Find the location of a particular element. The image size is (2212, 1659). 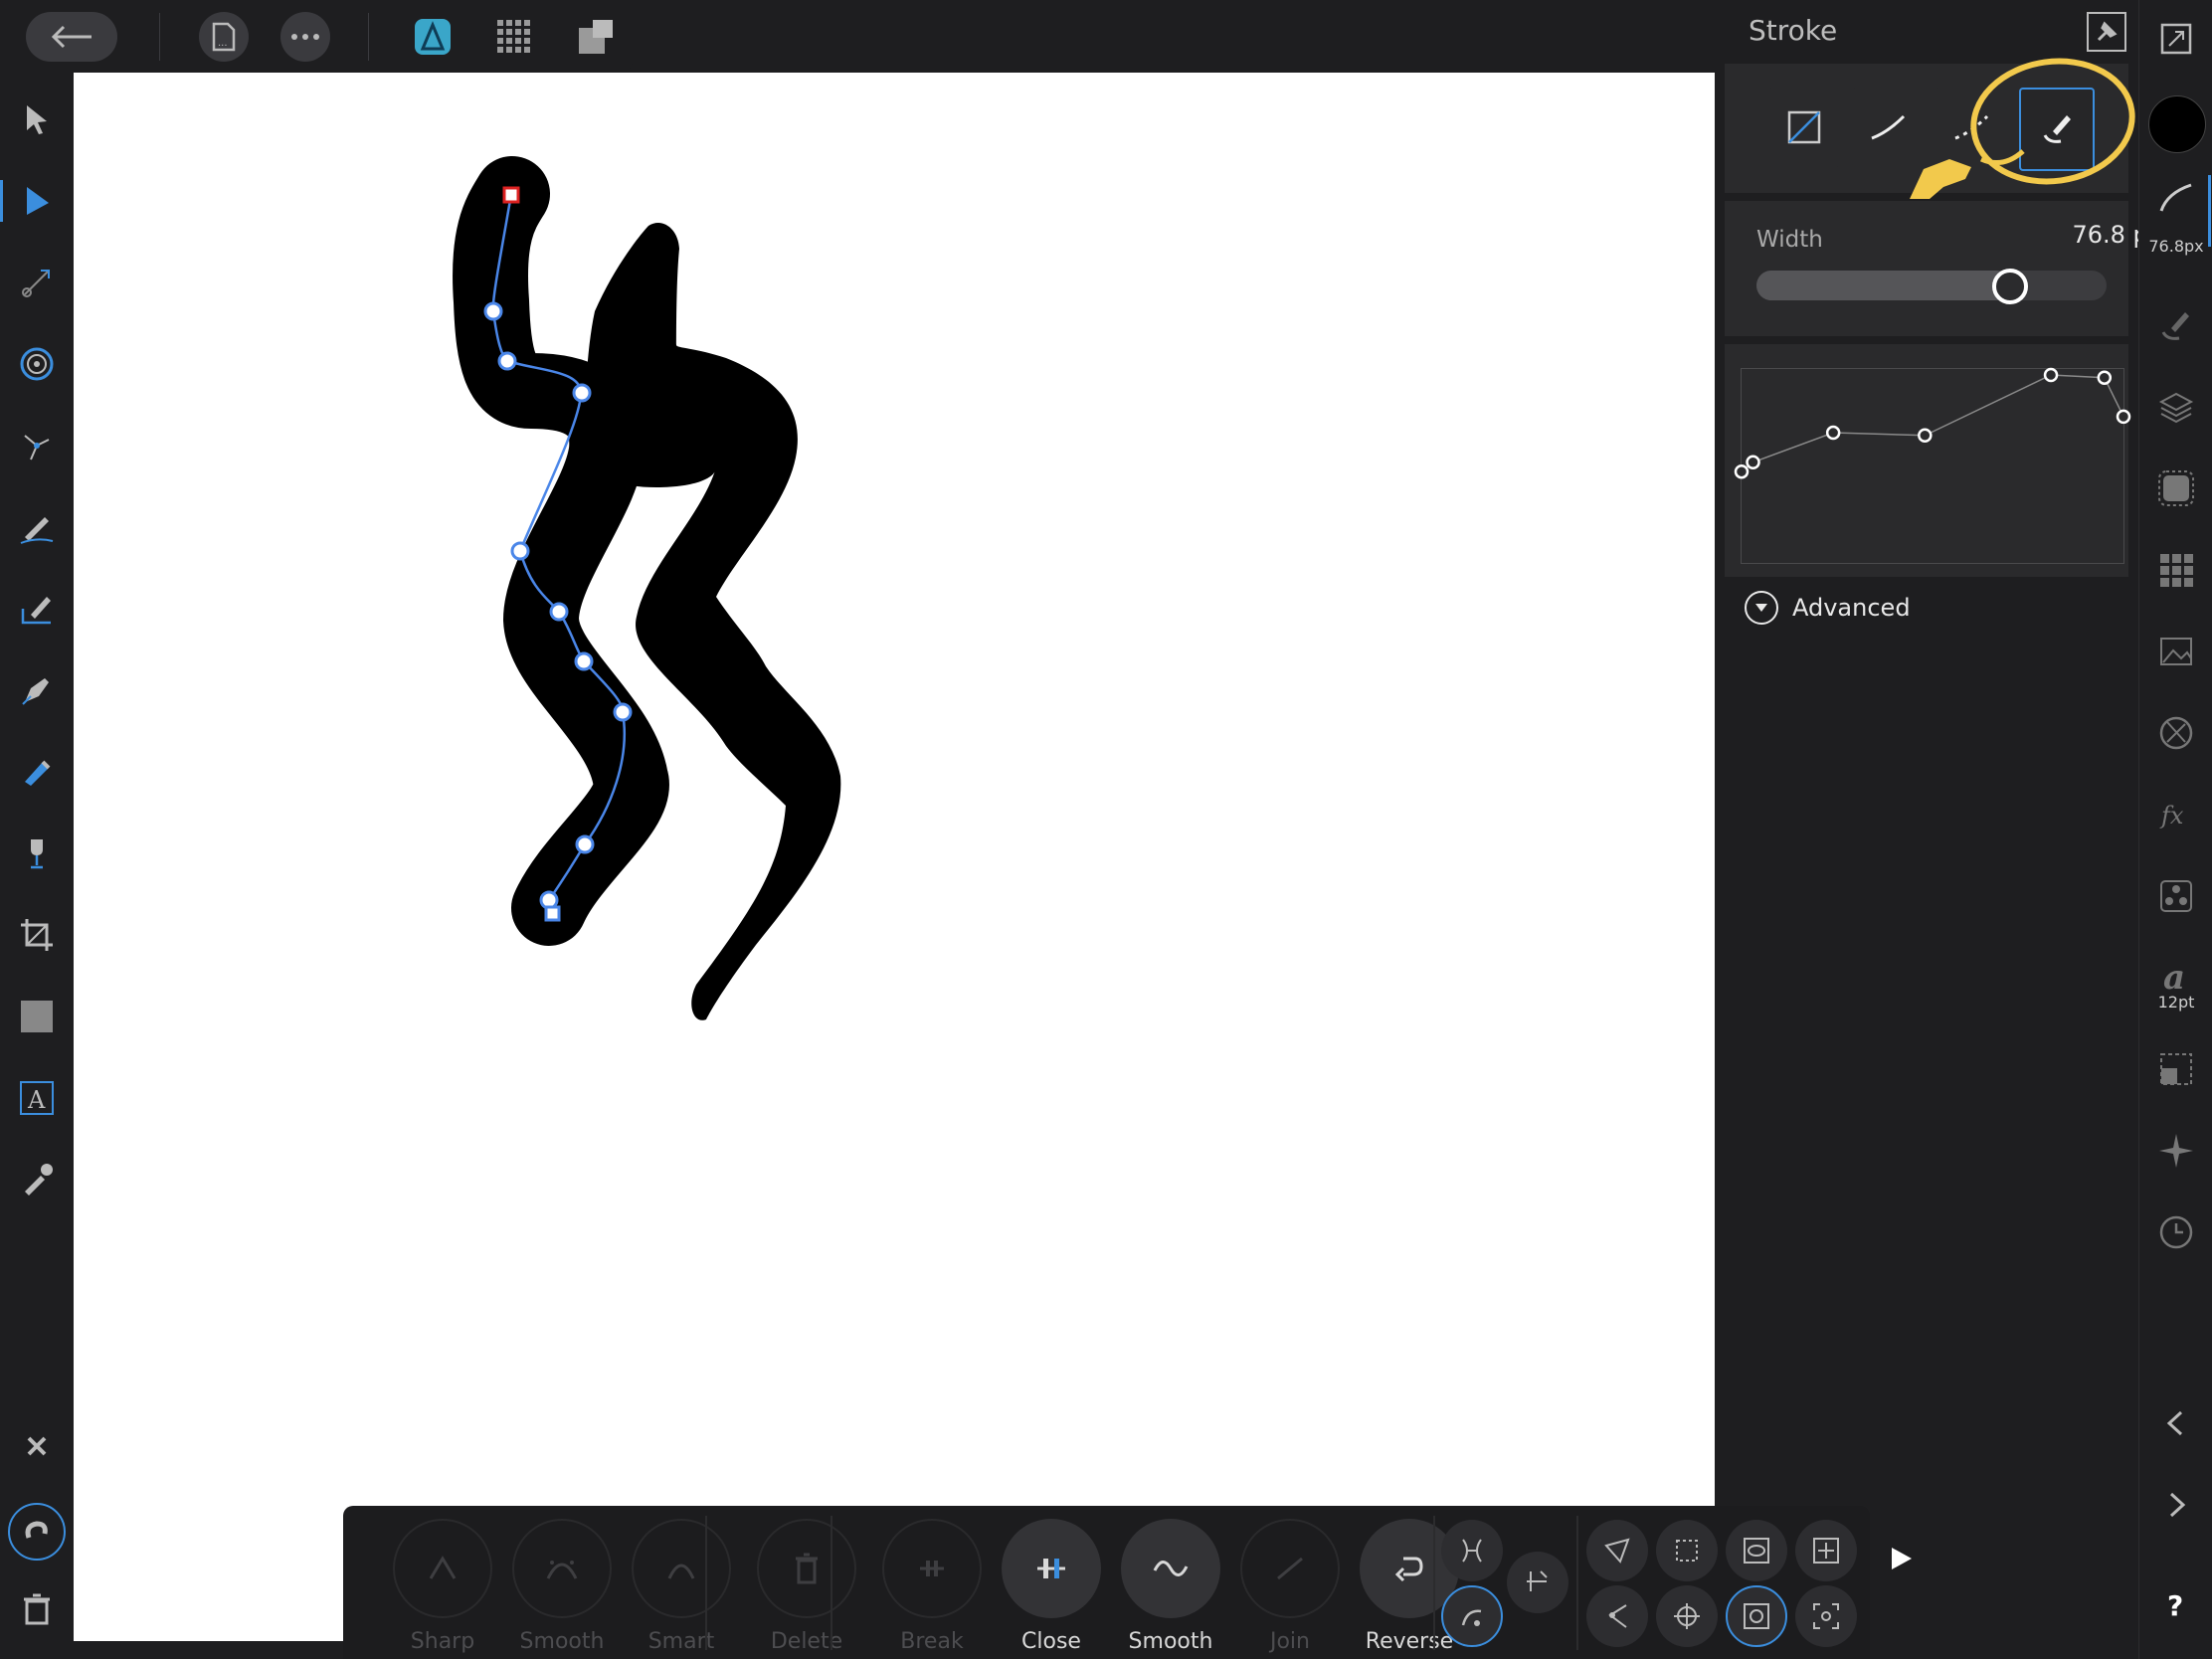

advanced-toggle: Advanced is located at coordinates (1828, 608).